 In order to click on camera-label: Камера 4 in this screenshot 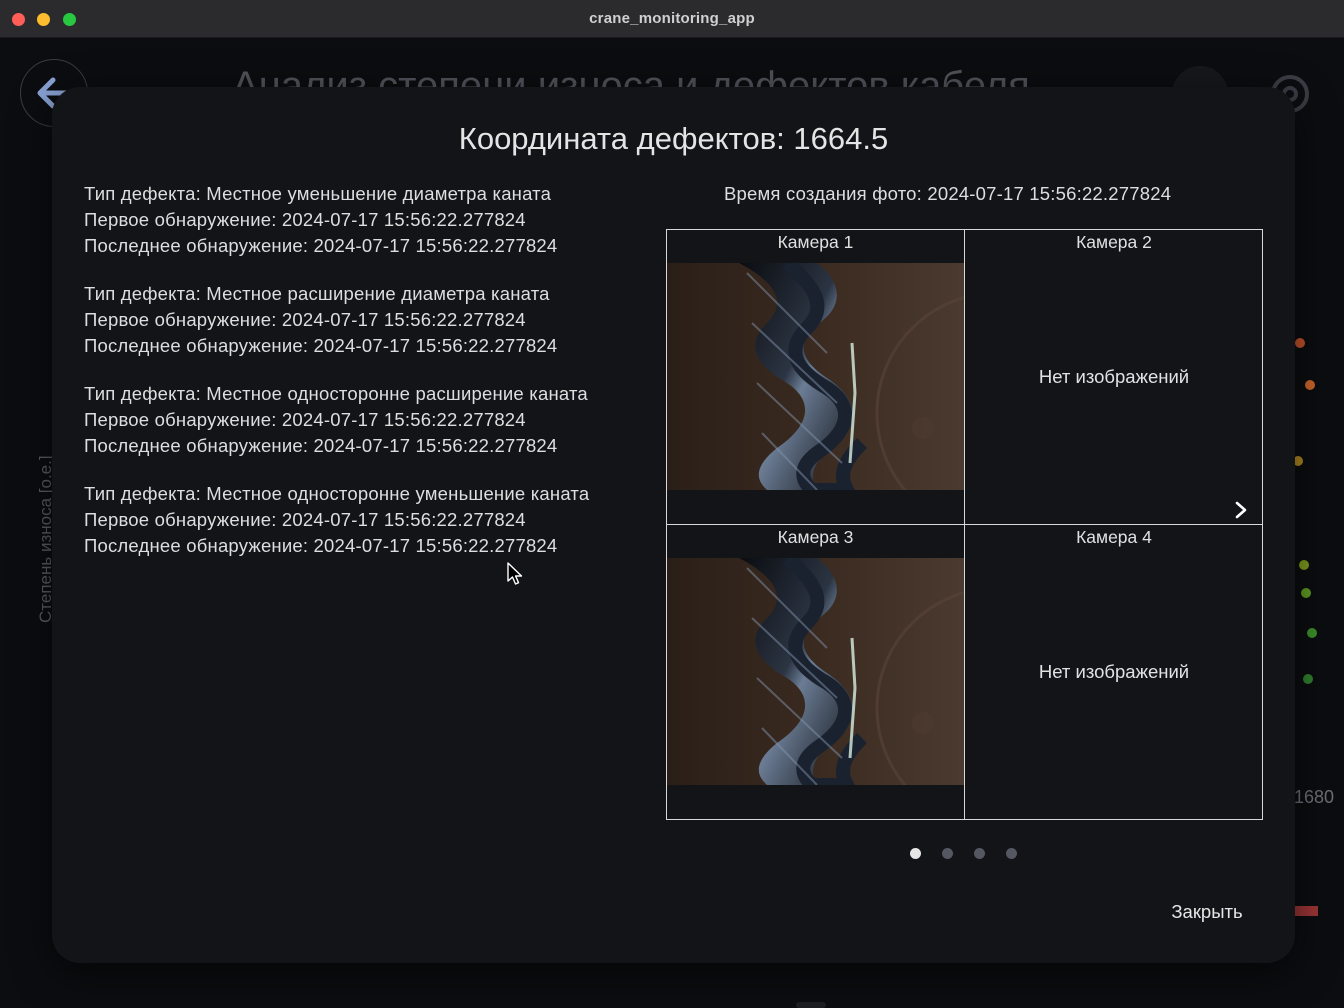, I will do `click(1114, 537)`.